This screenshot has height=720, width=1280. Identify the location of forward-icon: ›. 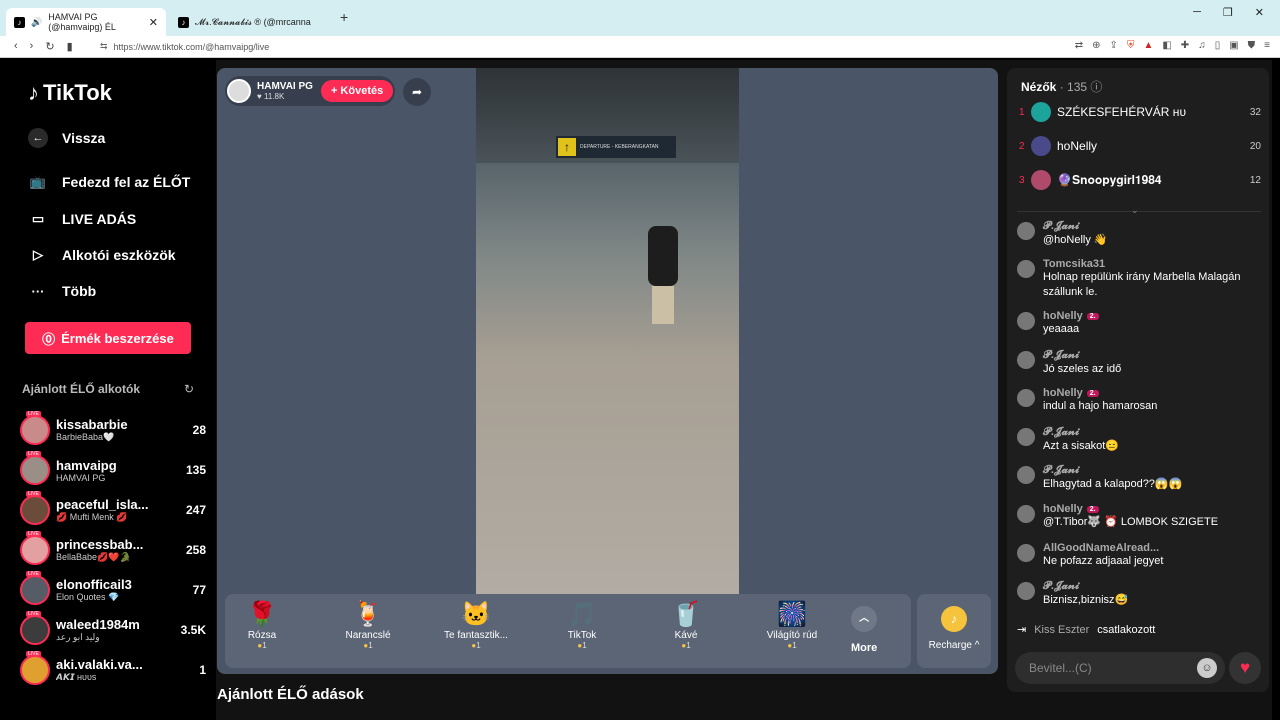
(32, 46).